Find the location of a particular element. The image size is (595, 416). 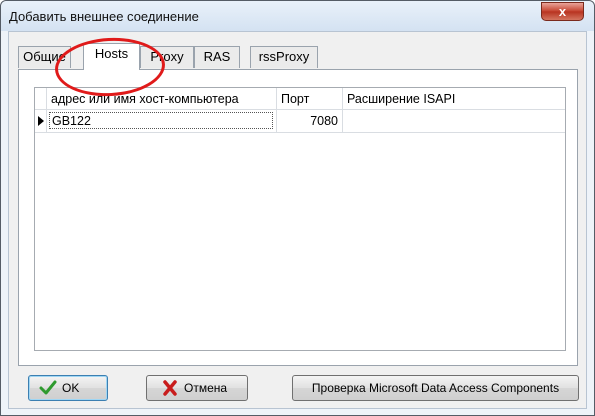

column-header-host-label: адрес или имя хост-компьютера is located at coordinates (145, 99).